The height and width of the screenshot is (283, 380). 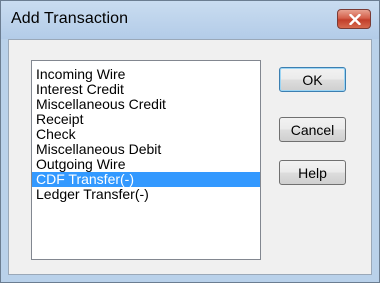 I want to click on ok-button: OK, so click(x=312, y=79).